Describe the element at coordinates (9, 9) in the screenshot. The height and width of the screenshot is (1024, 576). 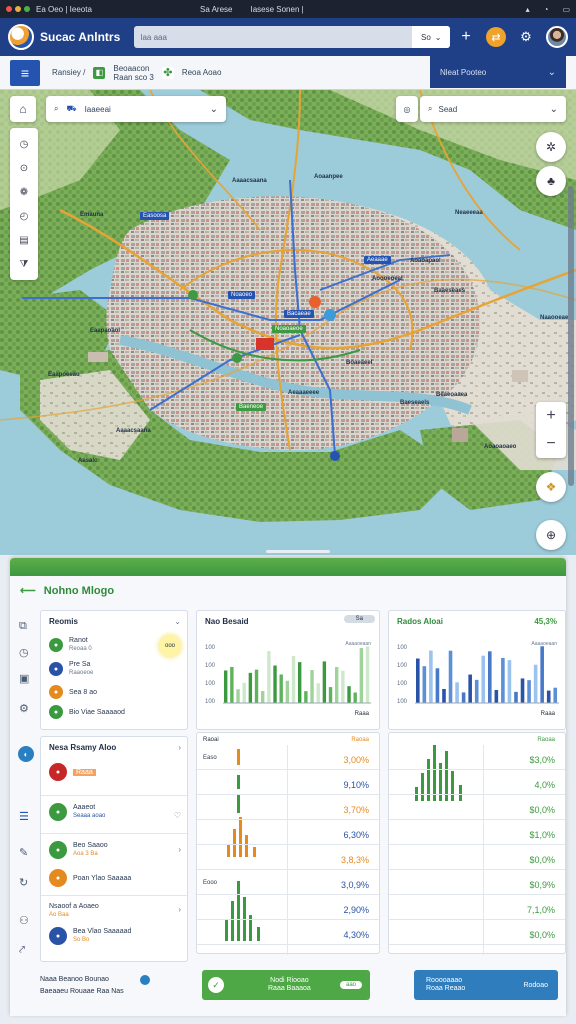
I see `close-window-icon` at that location.